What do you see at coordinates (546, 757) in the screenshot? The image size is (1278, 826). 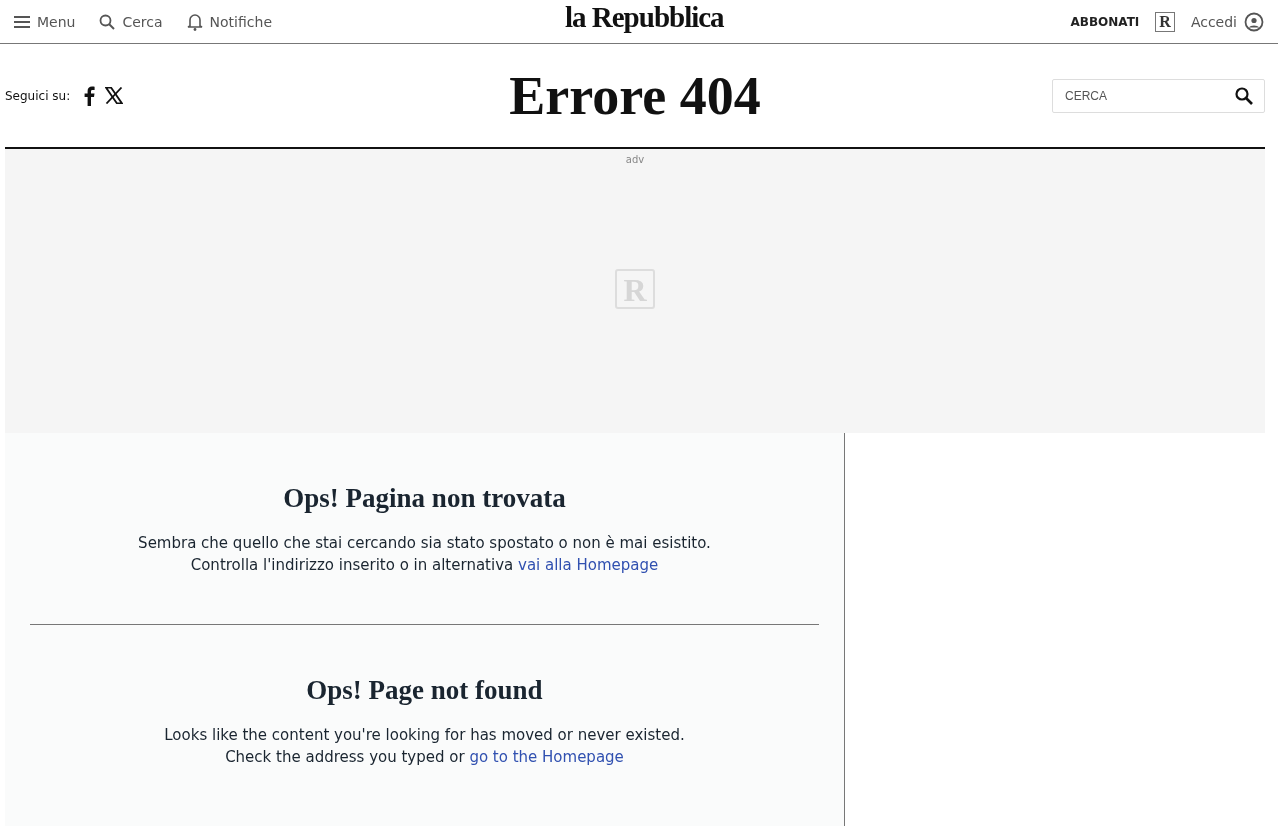 I see `homepage-link: go to the Homepage` at bounding box center [546, 757].